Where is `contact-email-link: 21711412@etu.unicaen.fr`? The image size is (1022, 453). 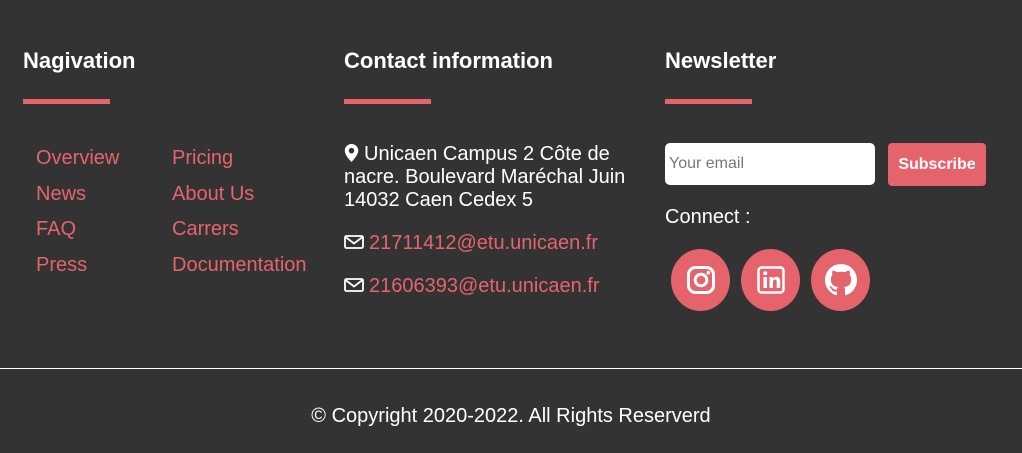 contact-email-link: 21711412@etu.unicaen.fr is located at coordinates (483, 243).